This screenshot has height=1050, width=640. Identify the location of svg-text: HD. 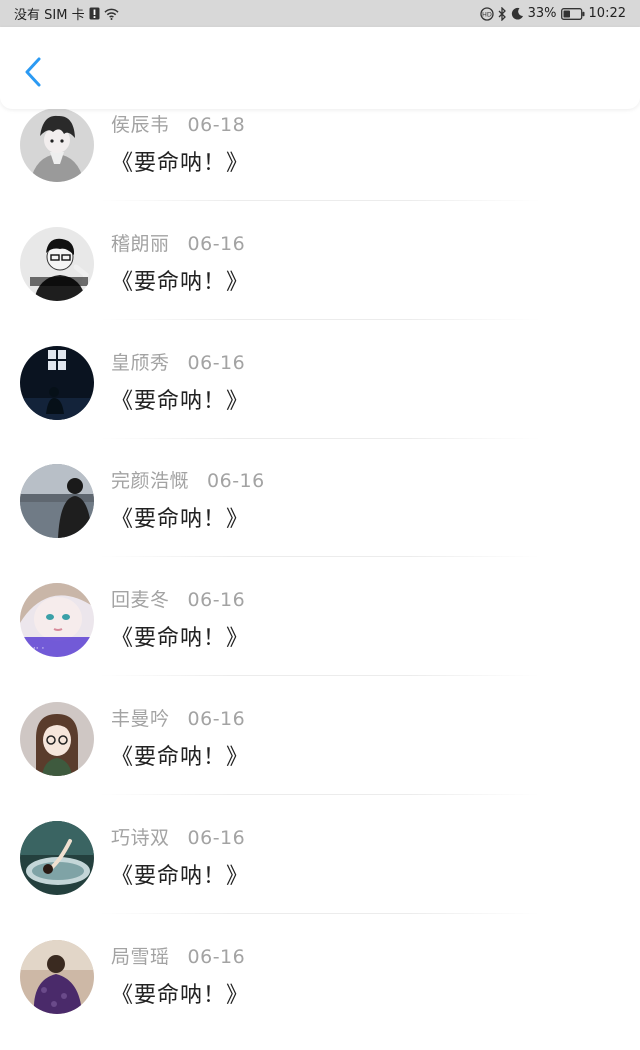
(487, 14).